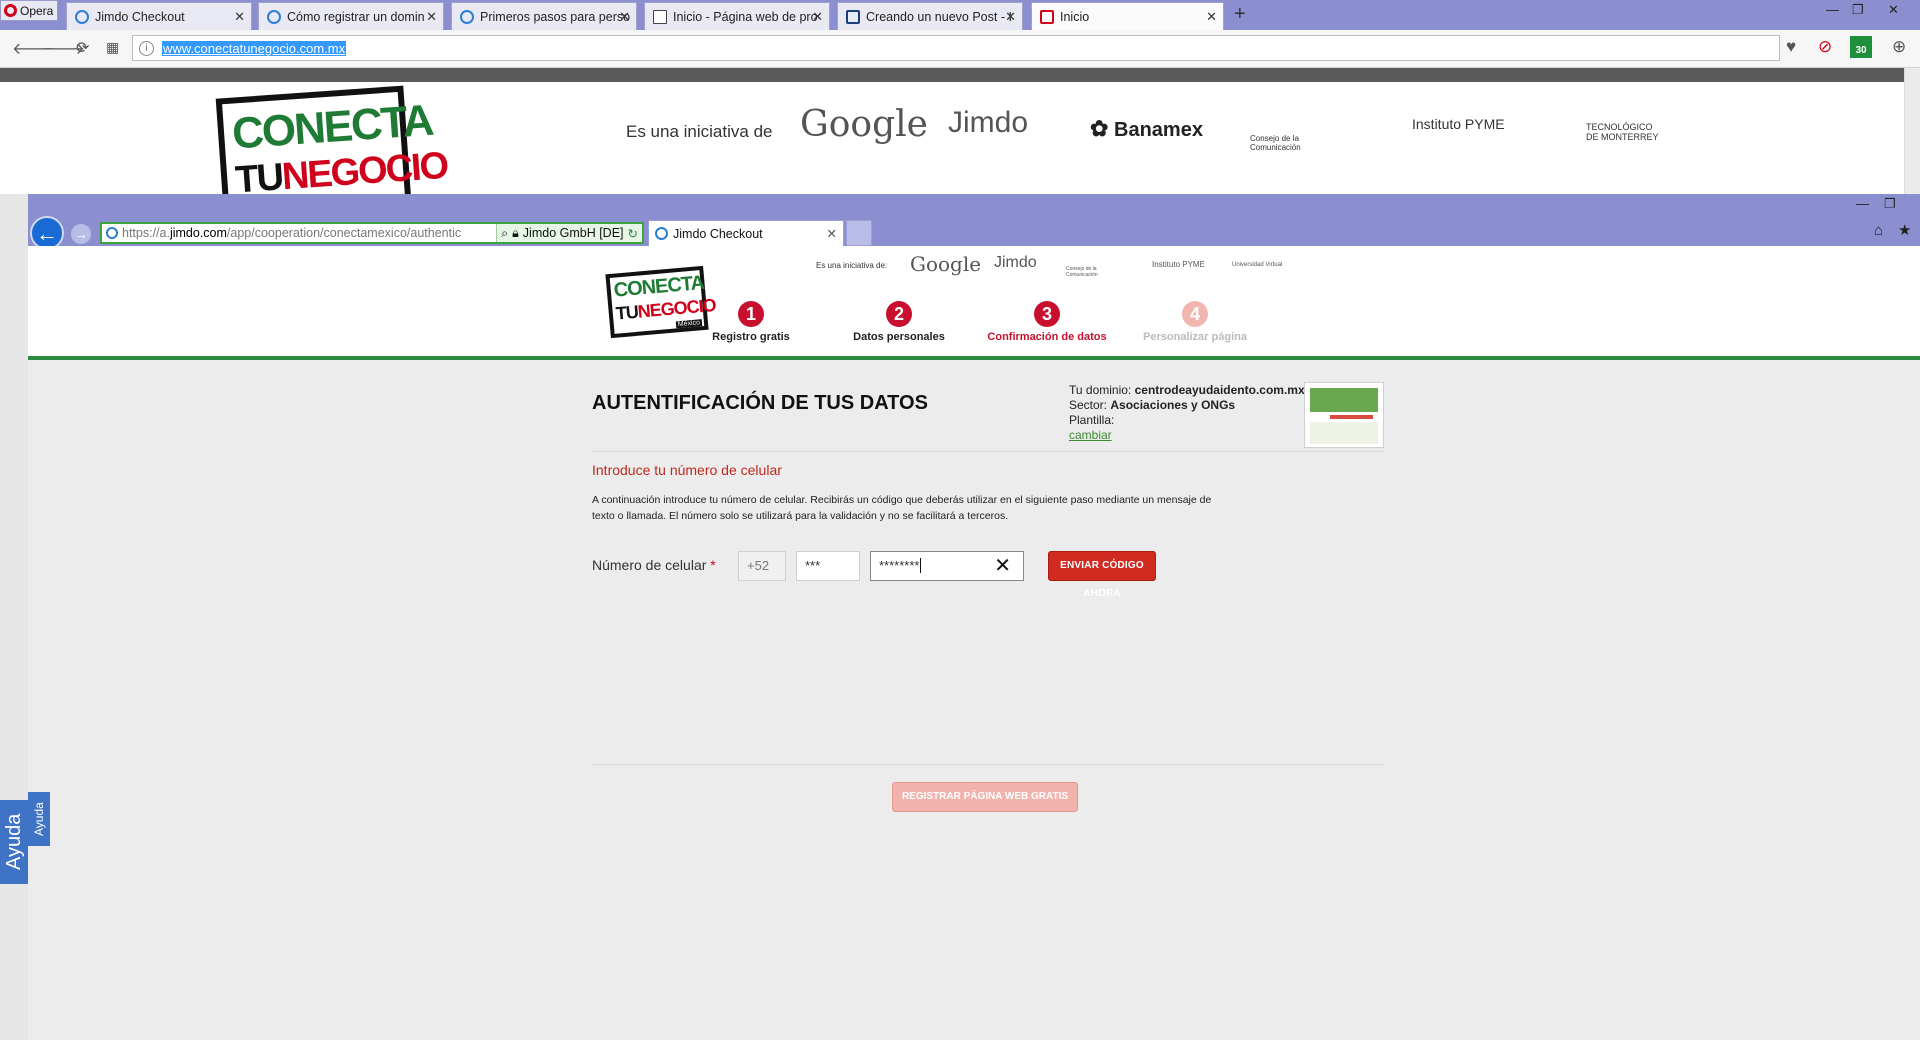 This screenshot has height=1040, width=1920. I want to click on opera-menu-button: Opera, so click(29, 10).